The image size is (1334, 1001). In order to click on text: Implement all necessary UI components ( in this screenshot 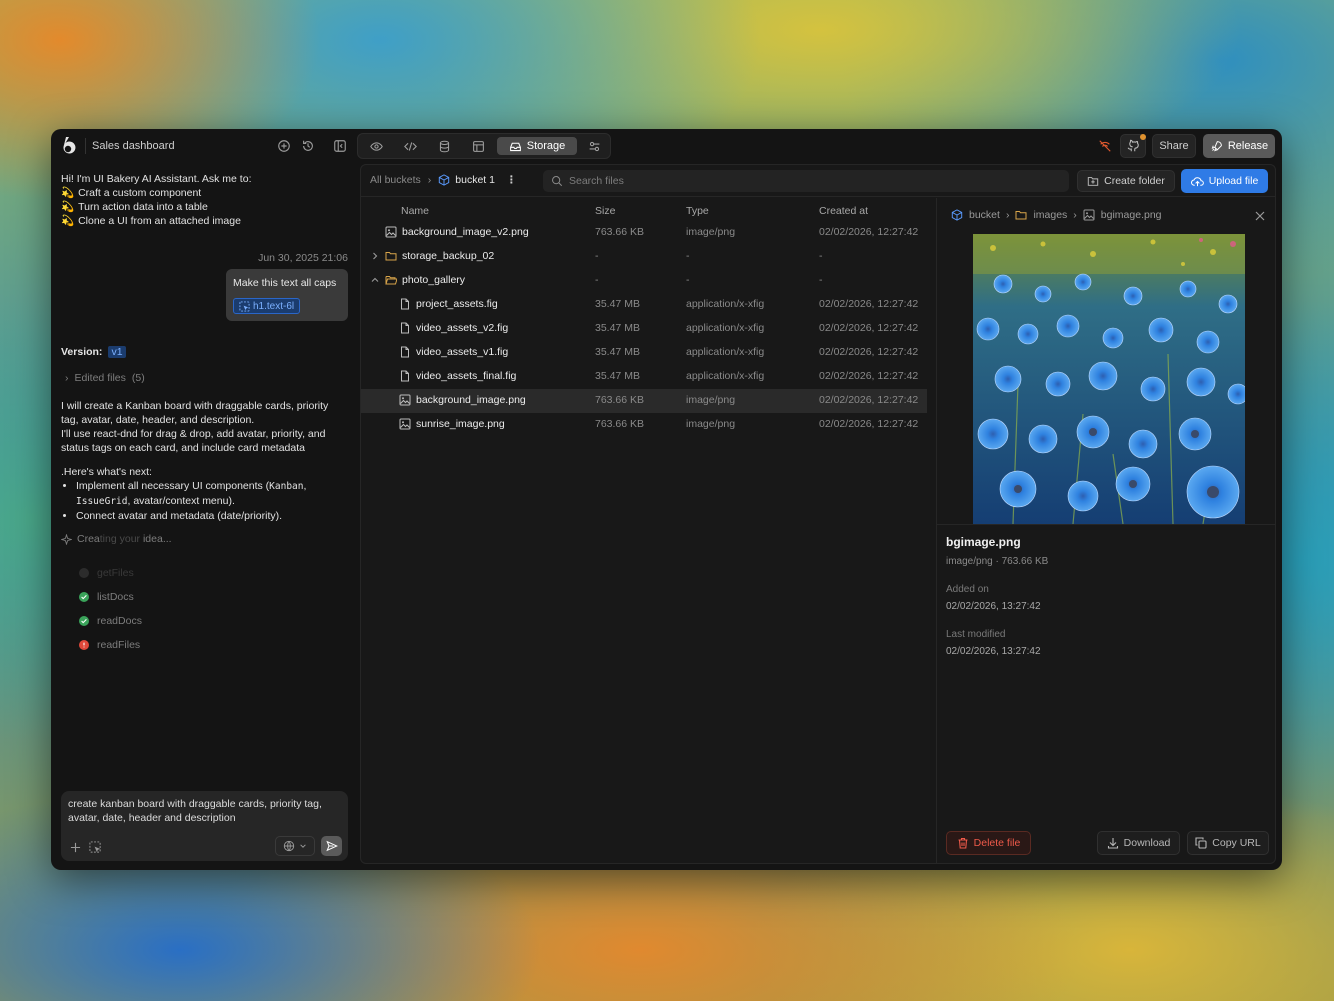, I will do `click(173, 486)`.